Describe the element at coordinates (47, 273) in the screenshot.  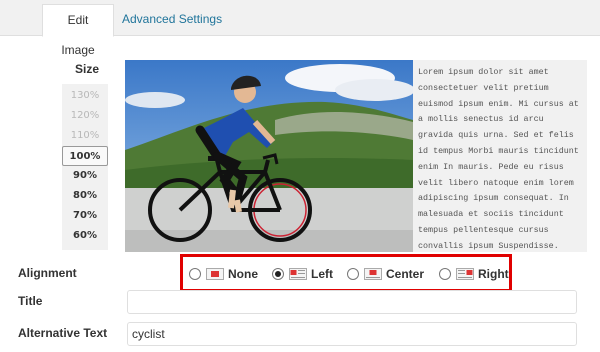
I see `alignment-label: Alignment` at that location.